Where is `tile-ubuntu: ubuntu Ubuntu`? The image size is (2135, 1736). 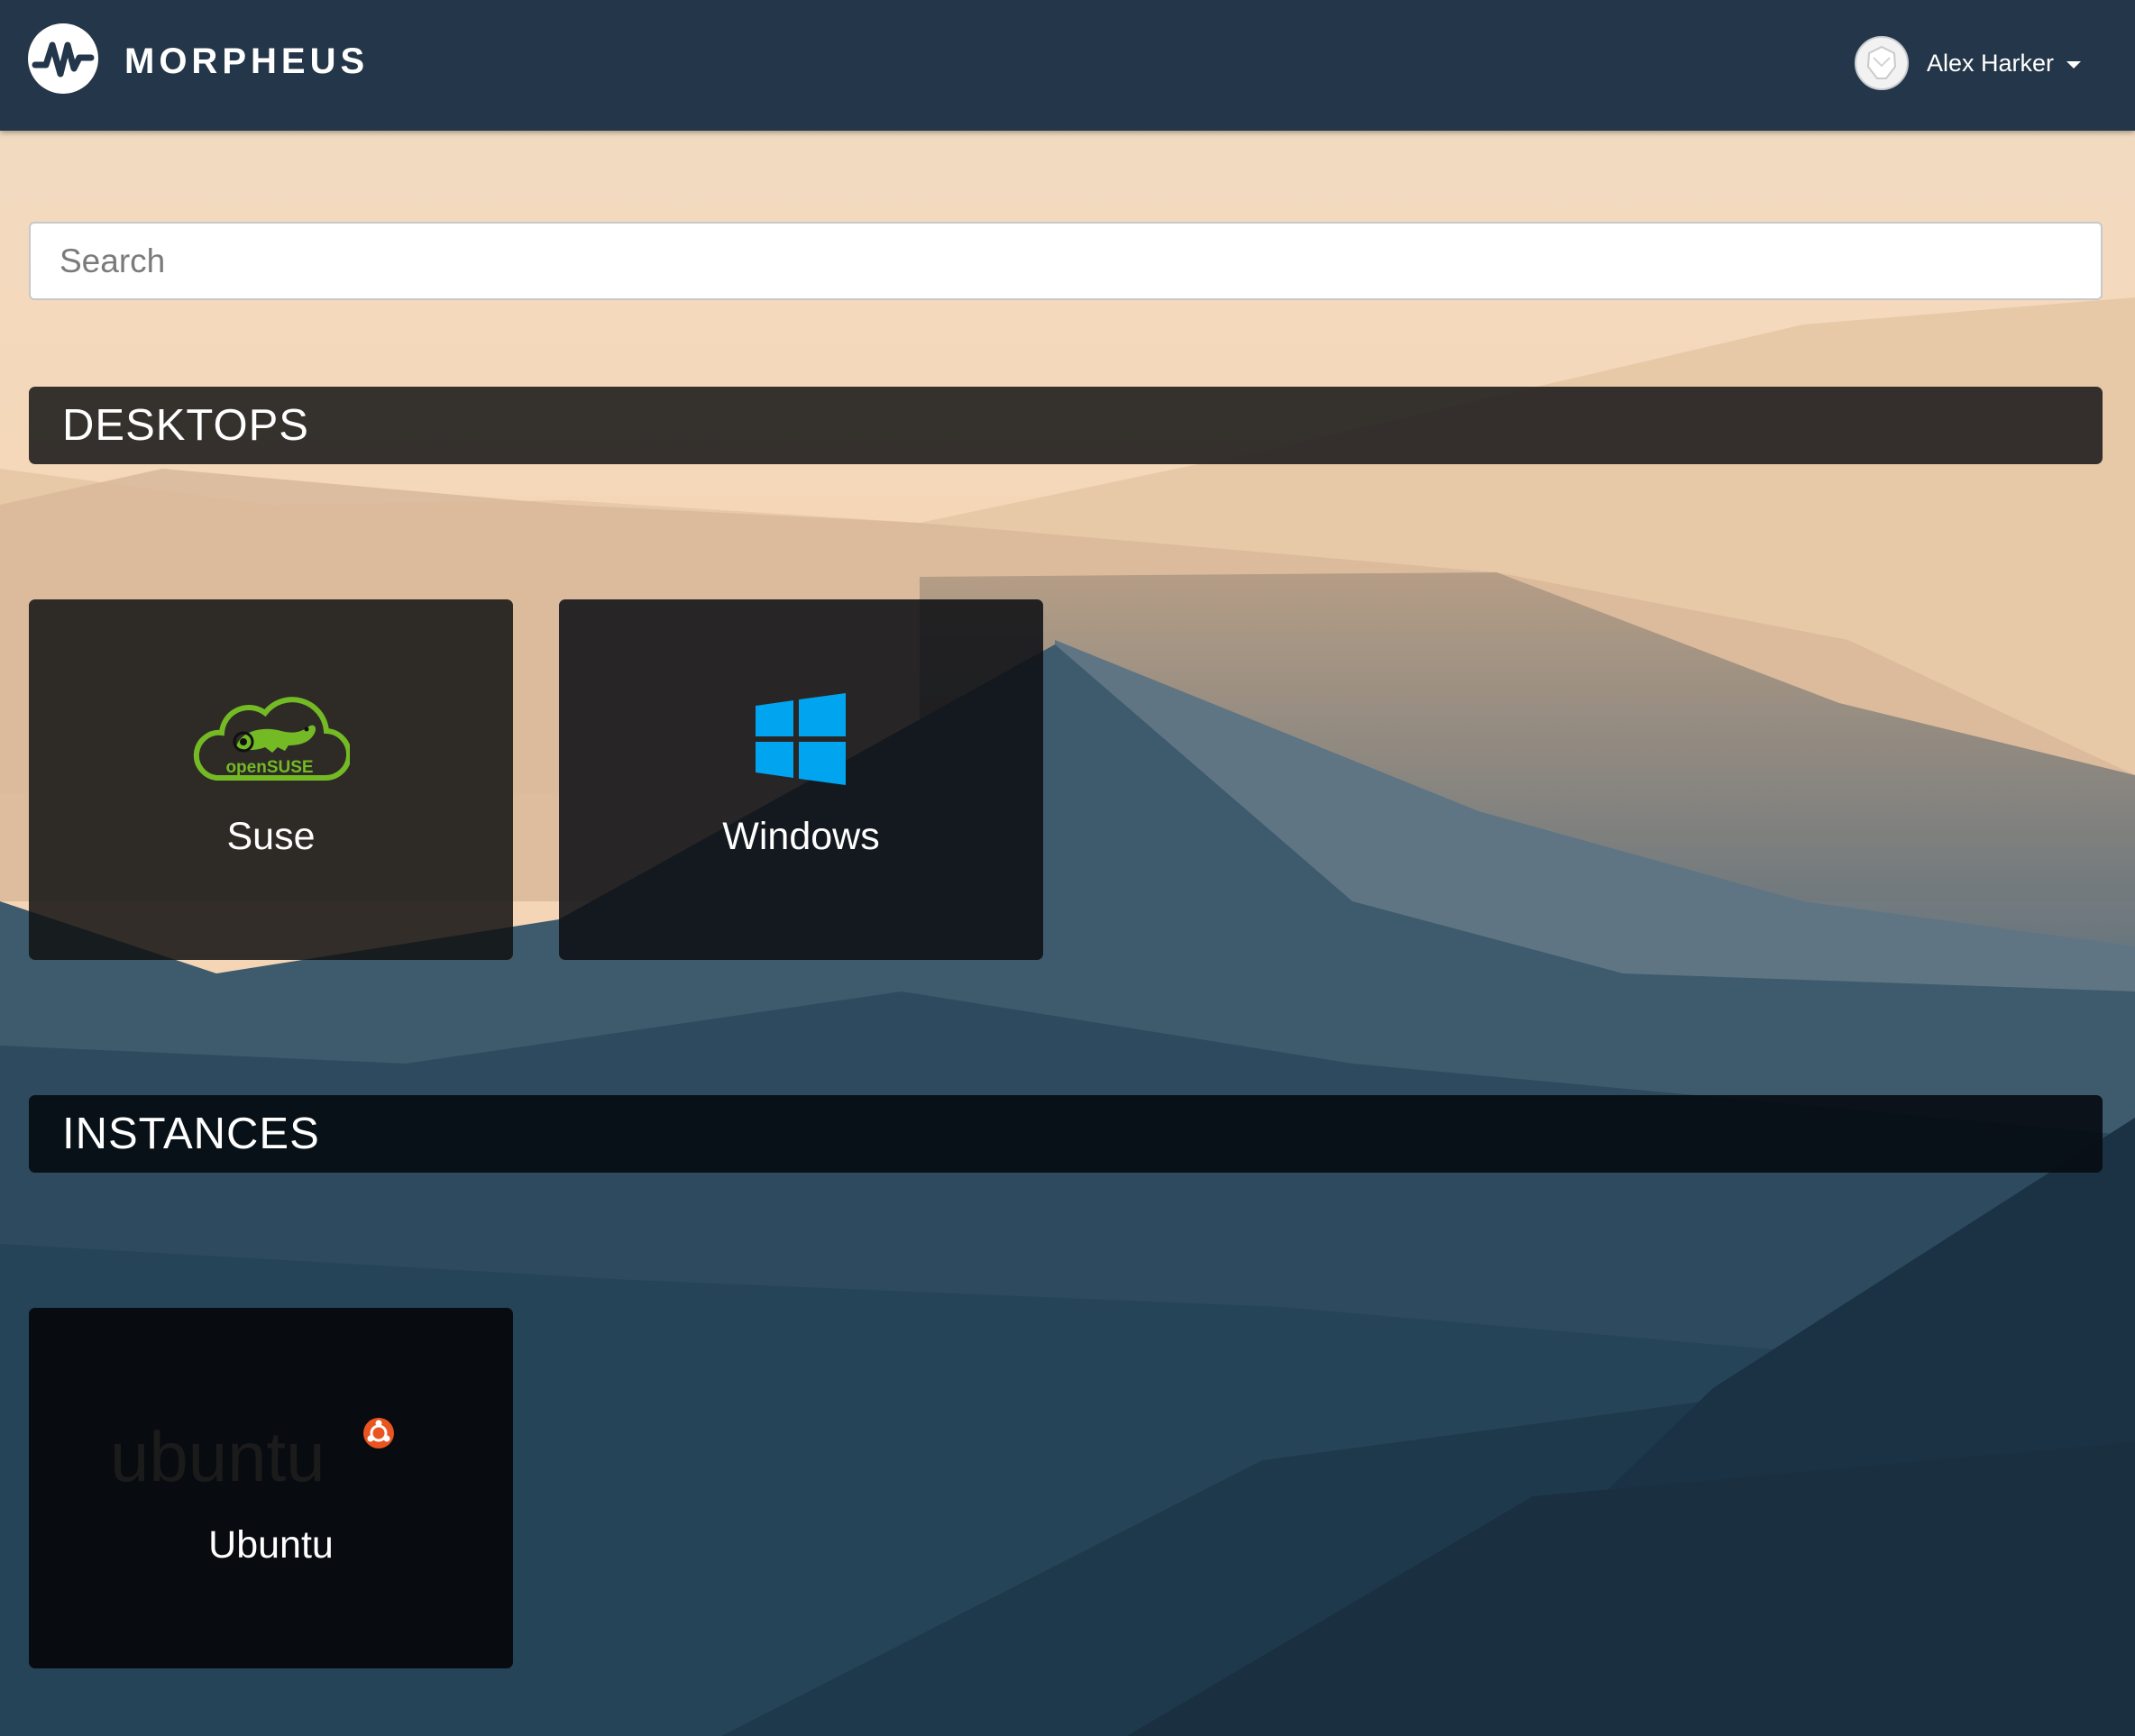
tile-ubuntu: ubuntu Ubuntu is located at coordinates (271, 1488).